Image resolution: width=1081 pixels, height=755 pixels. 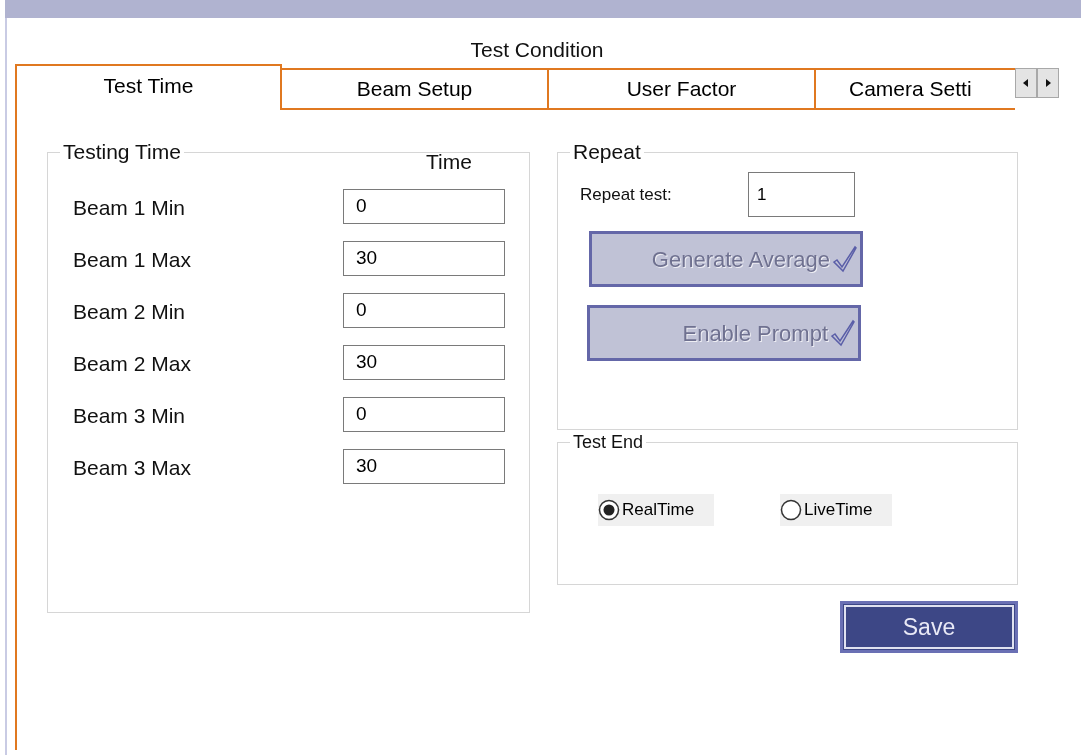 What do you see at coordinates (132, 468) in the screenshot?
I see `field-label: Beam 3 Max` at bounding box center [132, 468].